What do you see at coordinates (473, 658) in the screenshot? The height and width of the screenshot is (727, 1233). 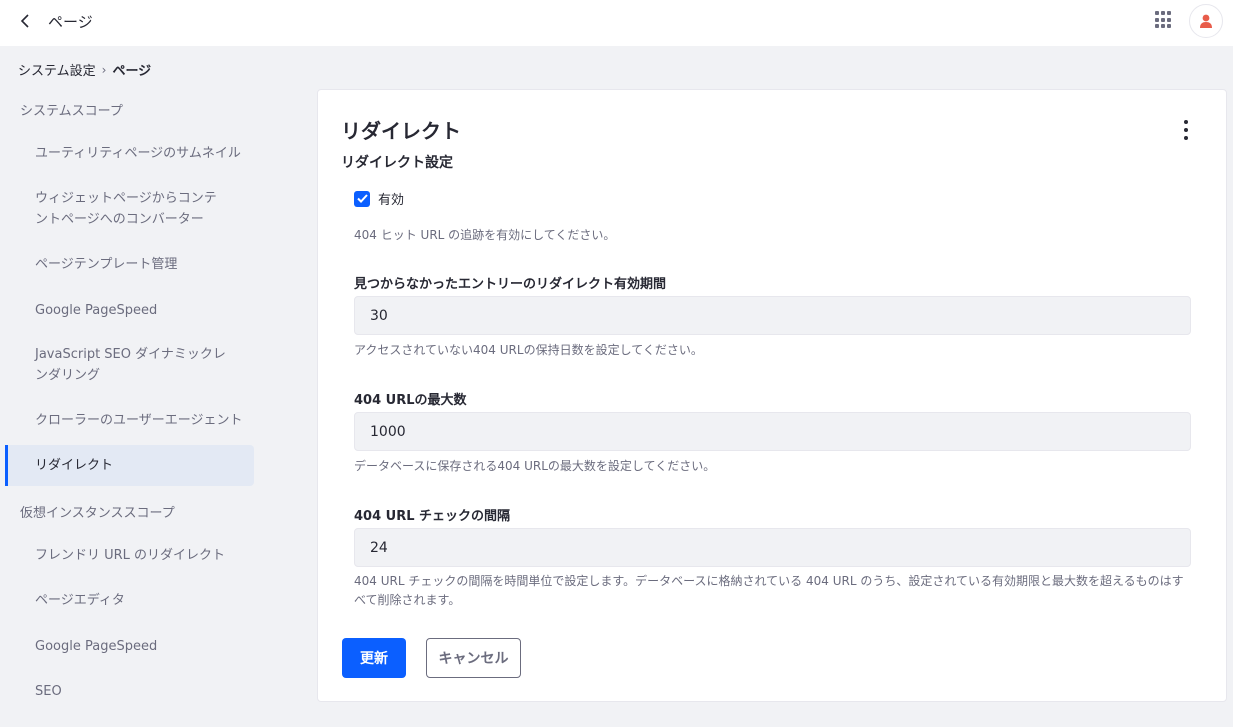 I see `cancel-button: キャンセル` at bounding box center [473, 658].